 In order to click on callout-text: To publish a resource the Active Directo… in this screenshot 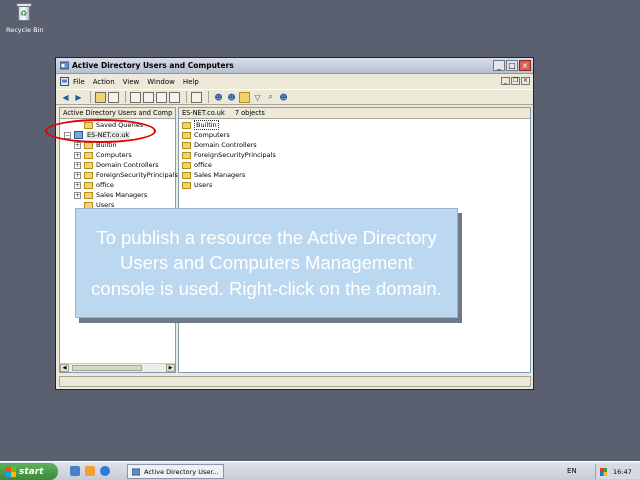, I will do `click(266, 262)`.